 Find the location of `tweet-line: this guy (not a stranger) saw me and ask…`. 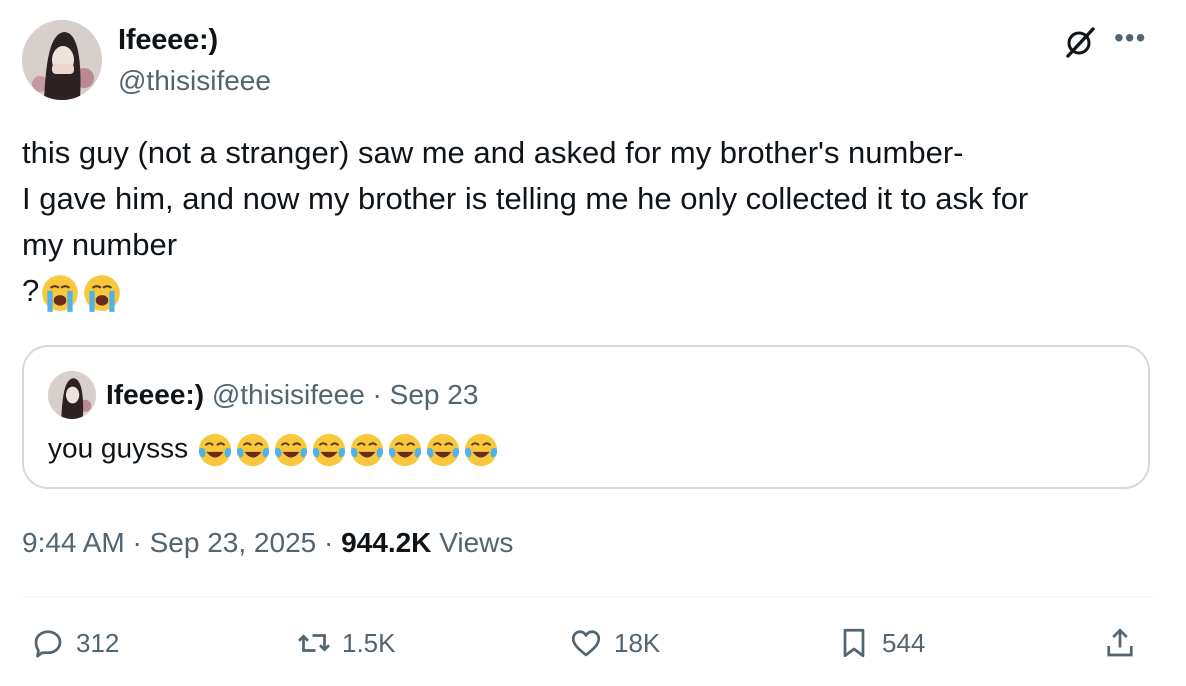

tweet-line: this guy (not a stranger) saw me and ask… is located at coordinates (493, 152).